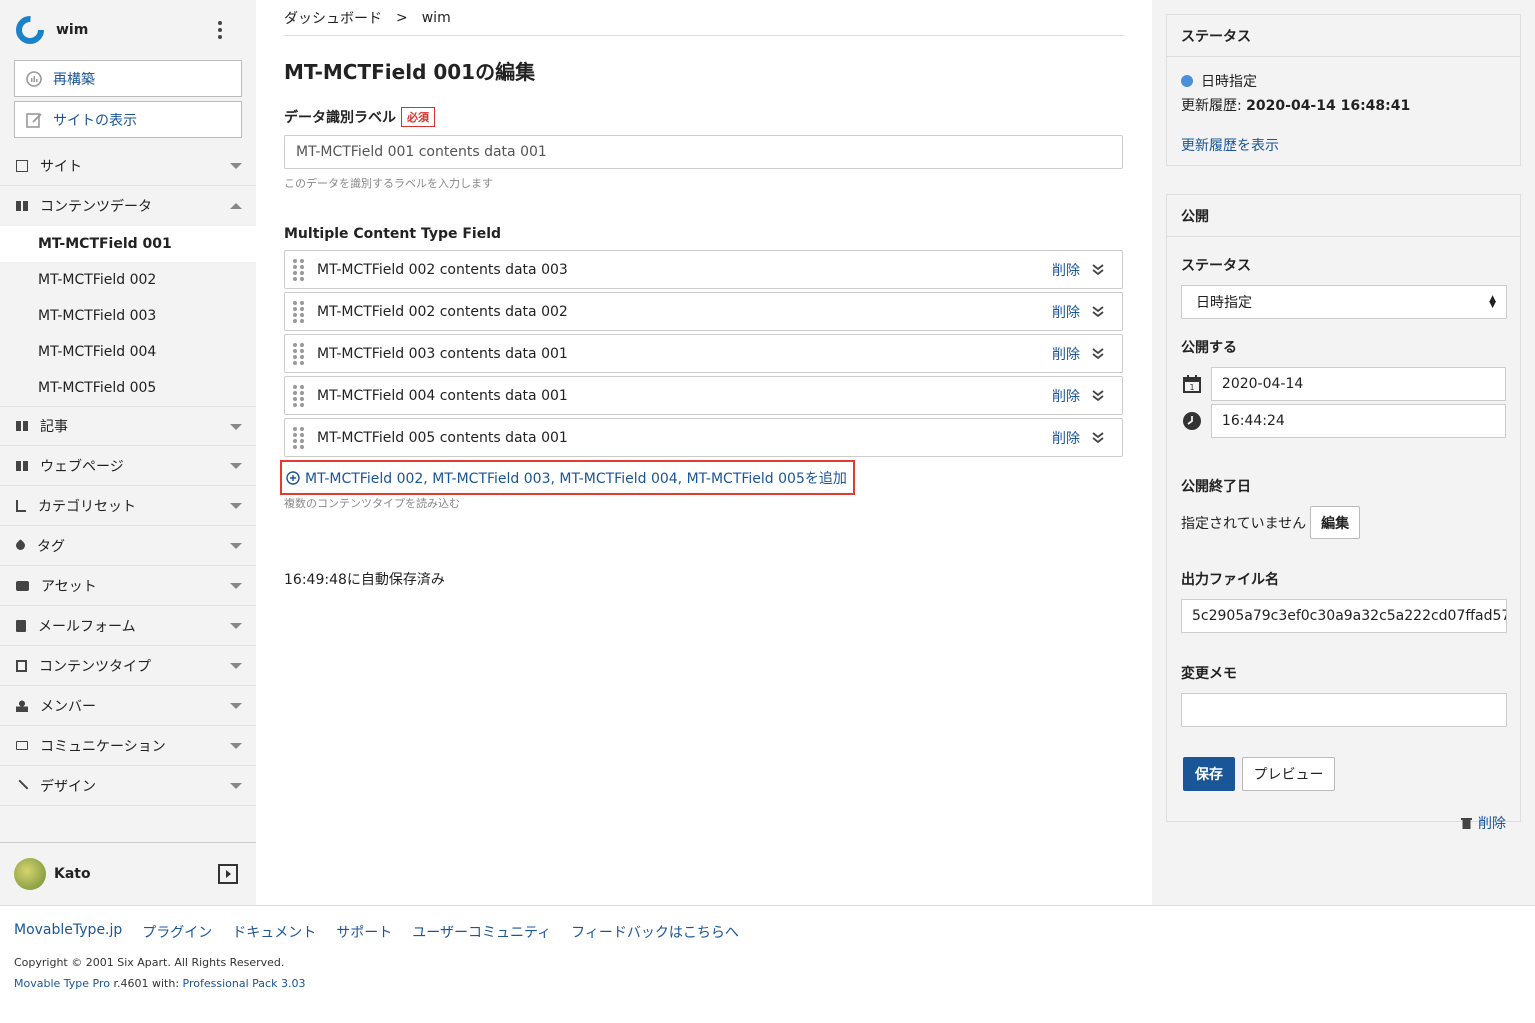 Image resolution: width=1535 pixels, height=1023 pixels. What do you see at coordinates (1343, 823) in the screenshot?
I see `delete-link: 削除` at bounding box center [1343, 823].